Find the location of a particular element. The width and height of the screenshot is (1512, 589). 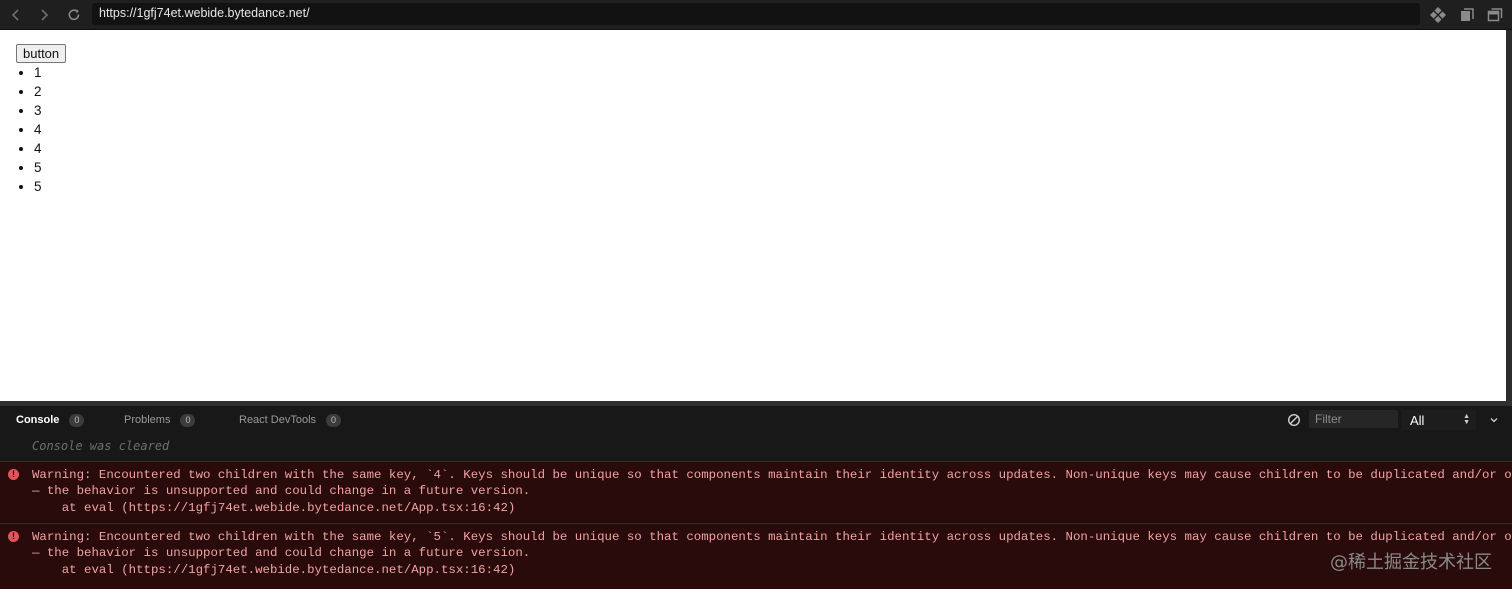

list-item: 1 is located at coordinates (38, 72).